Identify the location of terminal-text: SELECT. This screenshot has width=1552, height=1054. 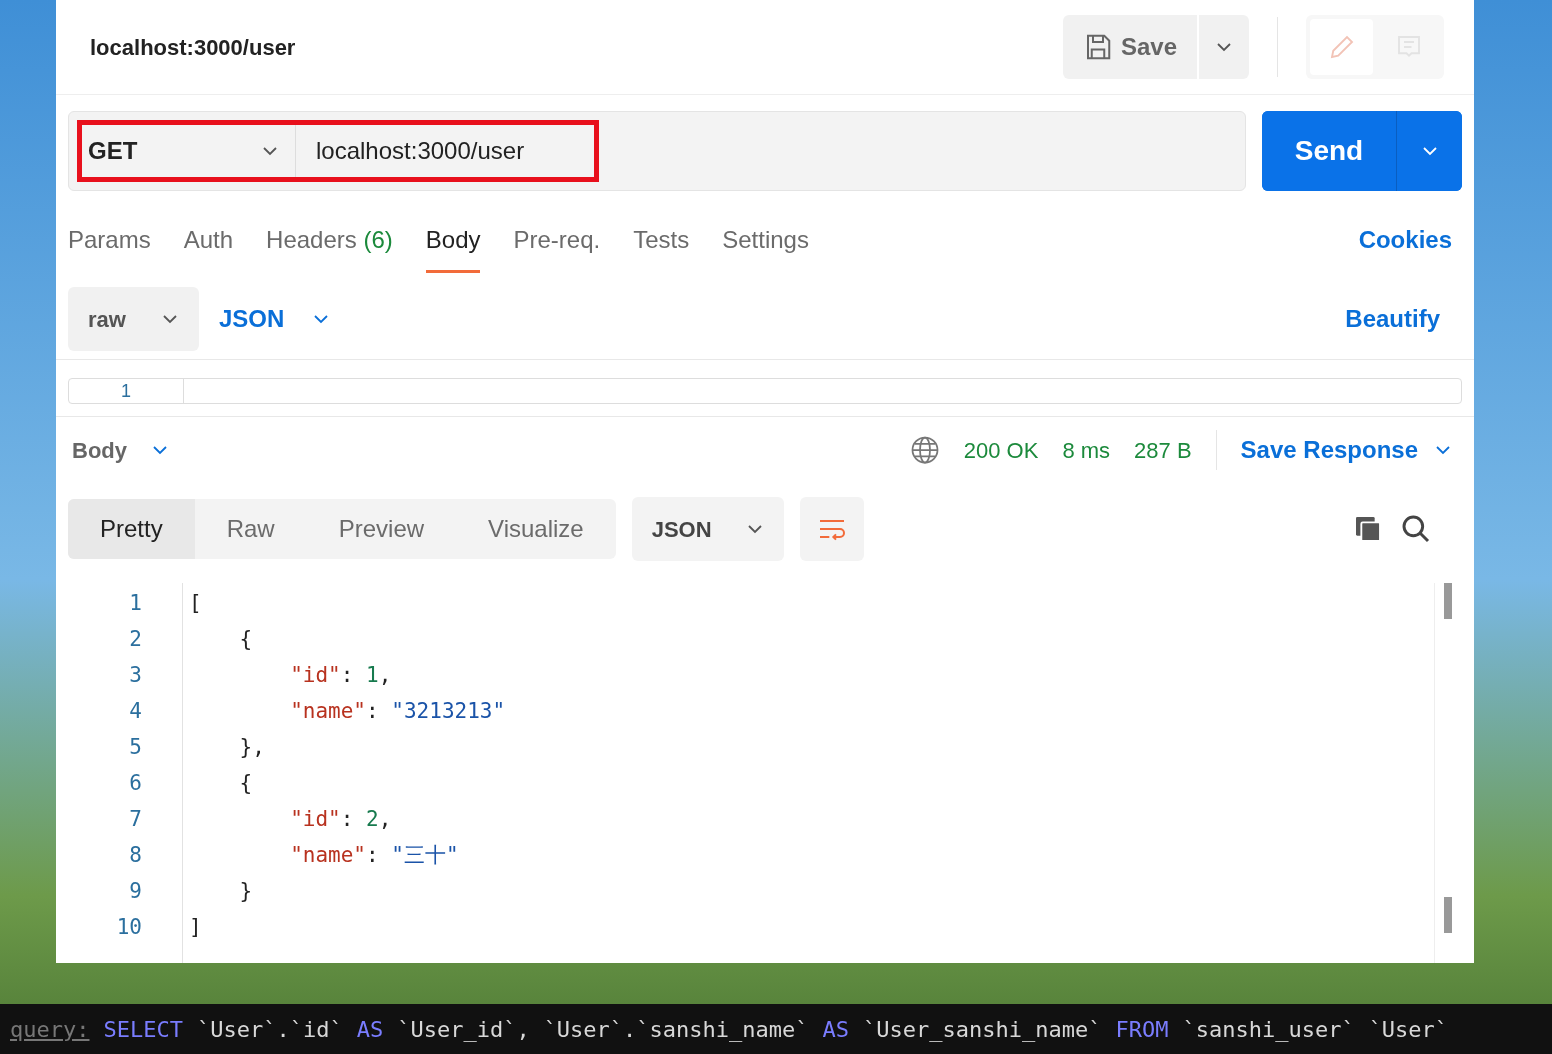
(143, 1029).